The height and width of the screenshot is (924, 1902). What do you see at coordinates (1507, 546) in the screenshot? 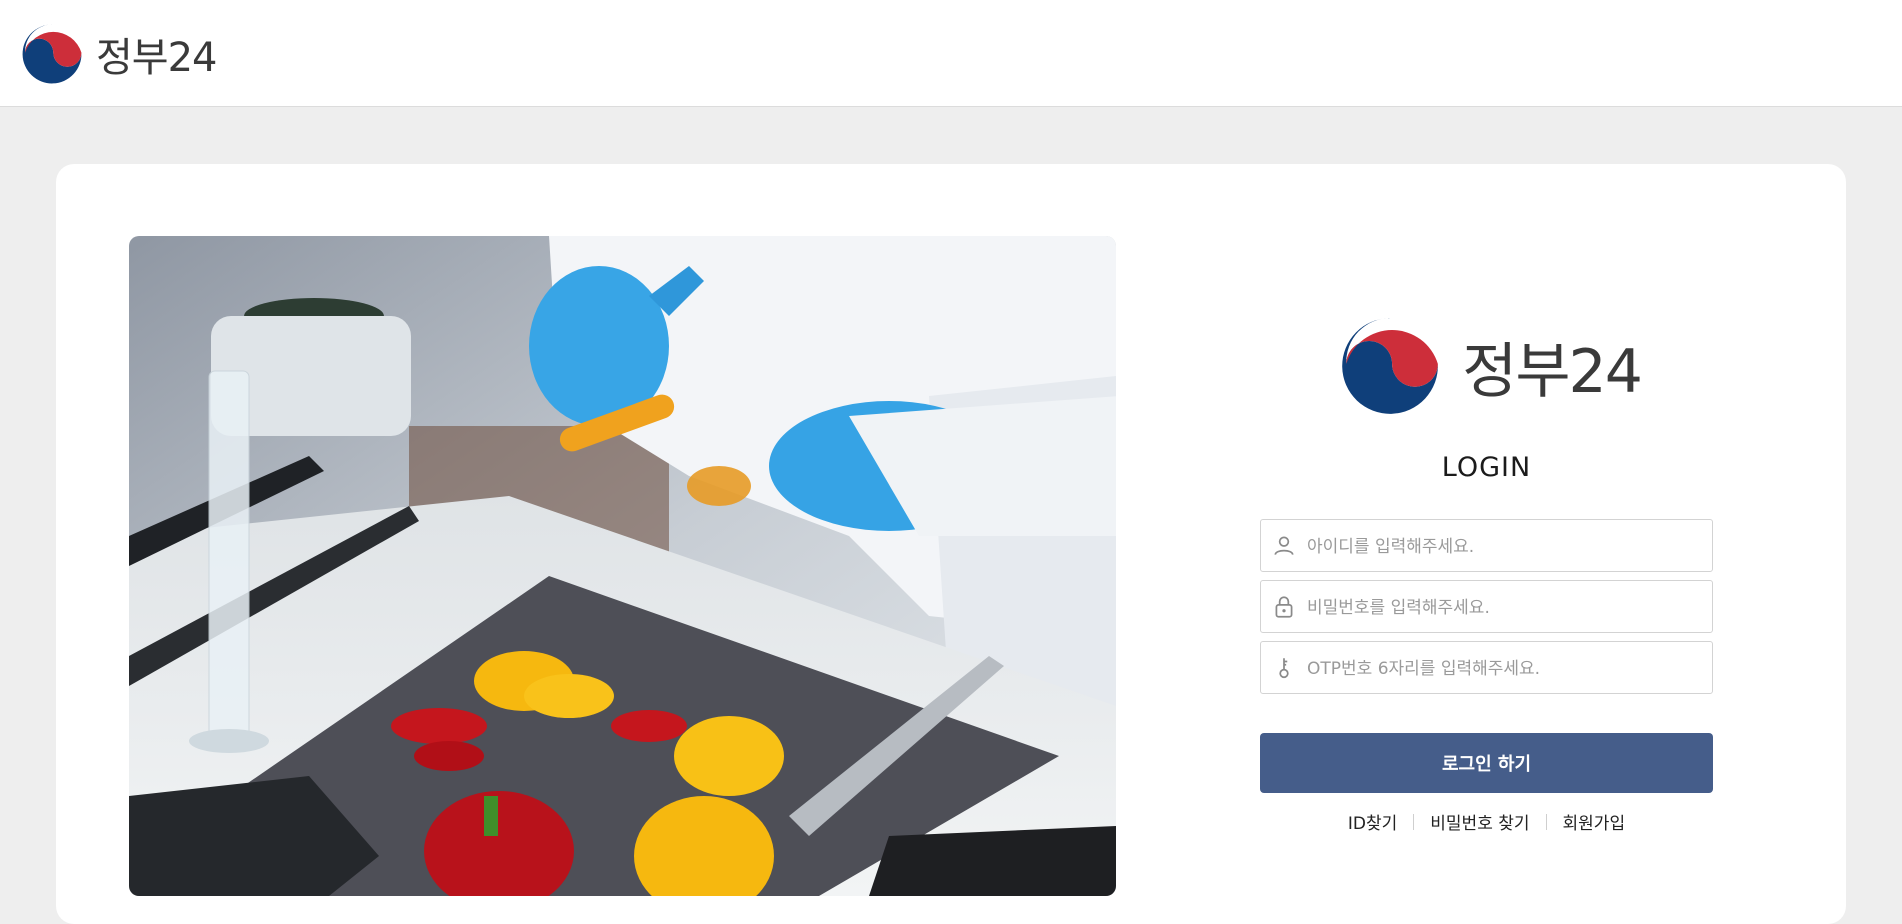
I see `id-input` at bounding box center [1507, 546].